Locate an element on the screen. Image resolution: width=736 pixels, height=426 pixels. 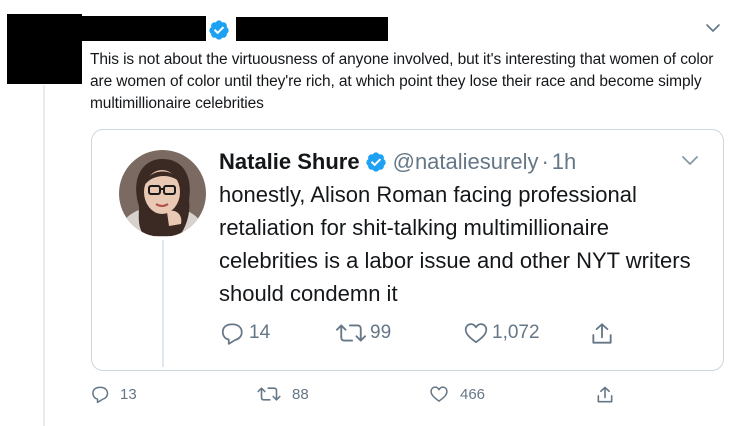
redacted-display-name is located at coordinates (144, 28).